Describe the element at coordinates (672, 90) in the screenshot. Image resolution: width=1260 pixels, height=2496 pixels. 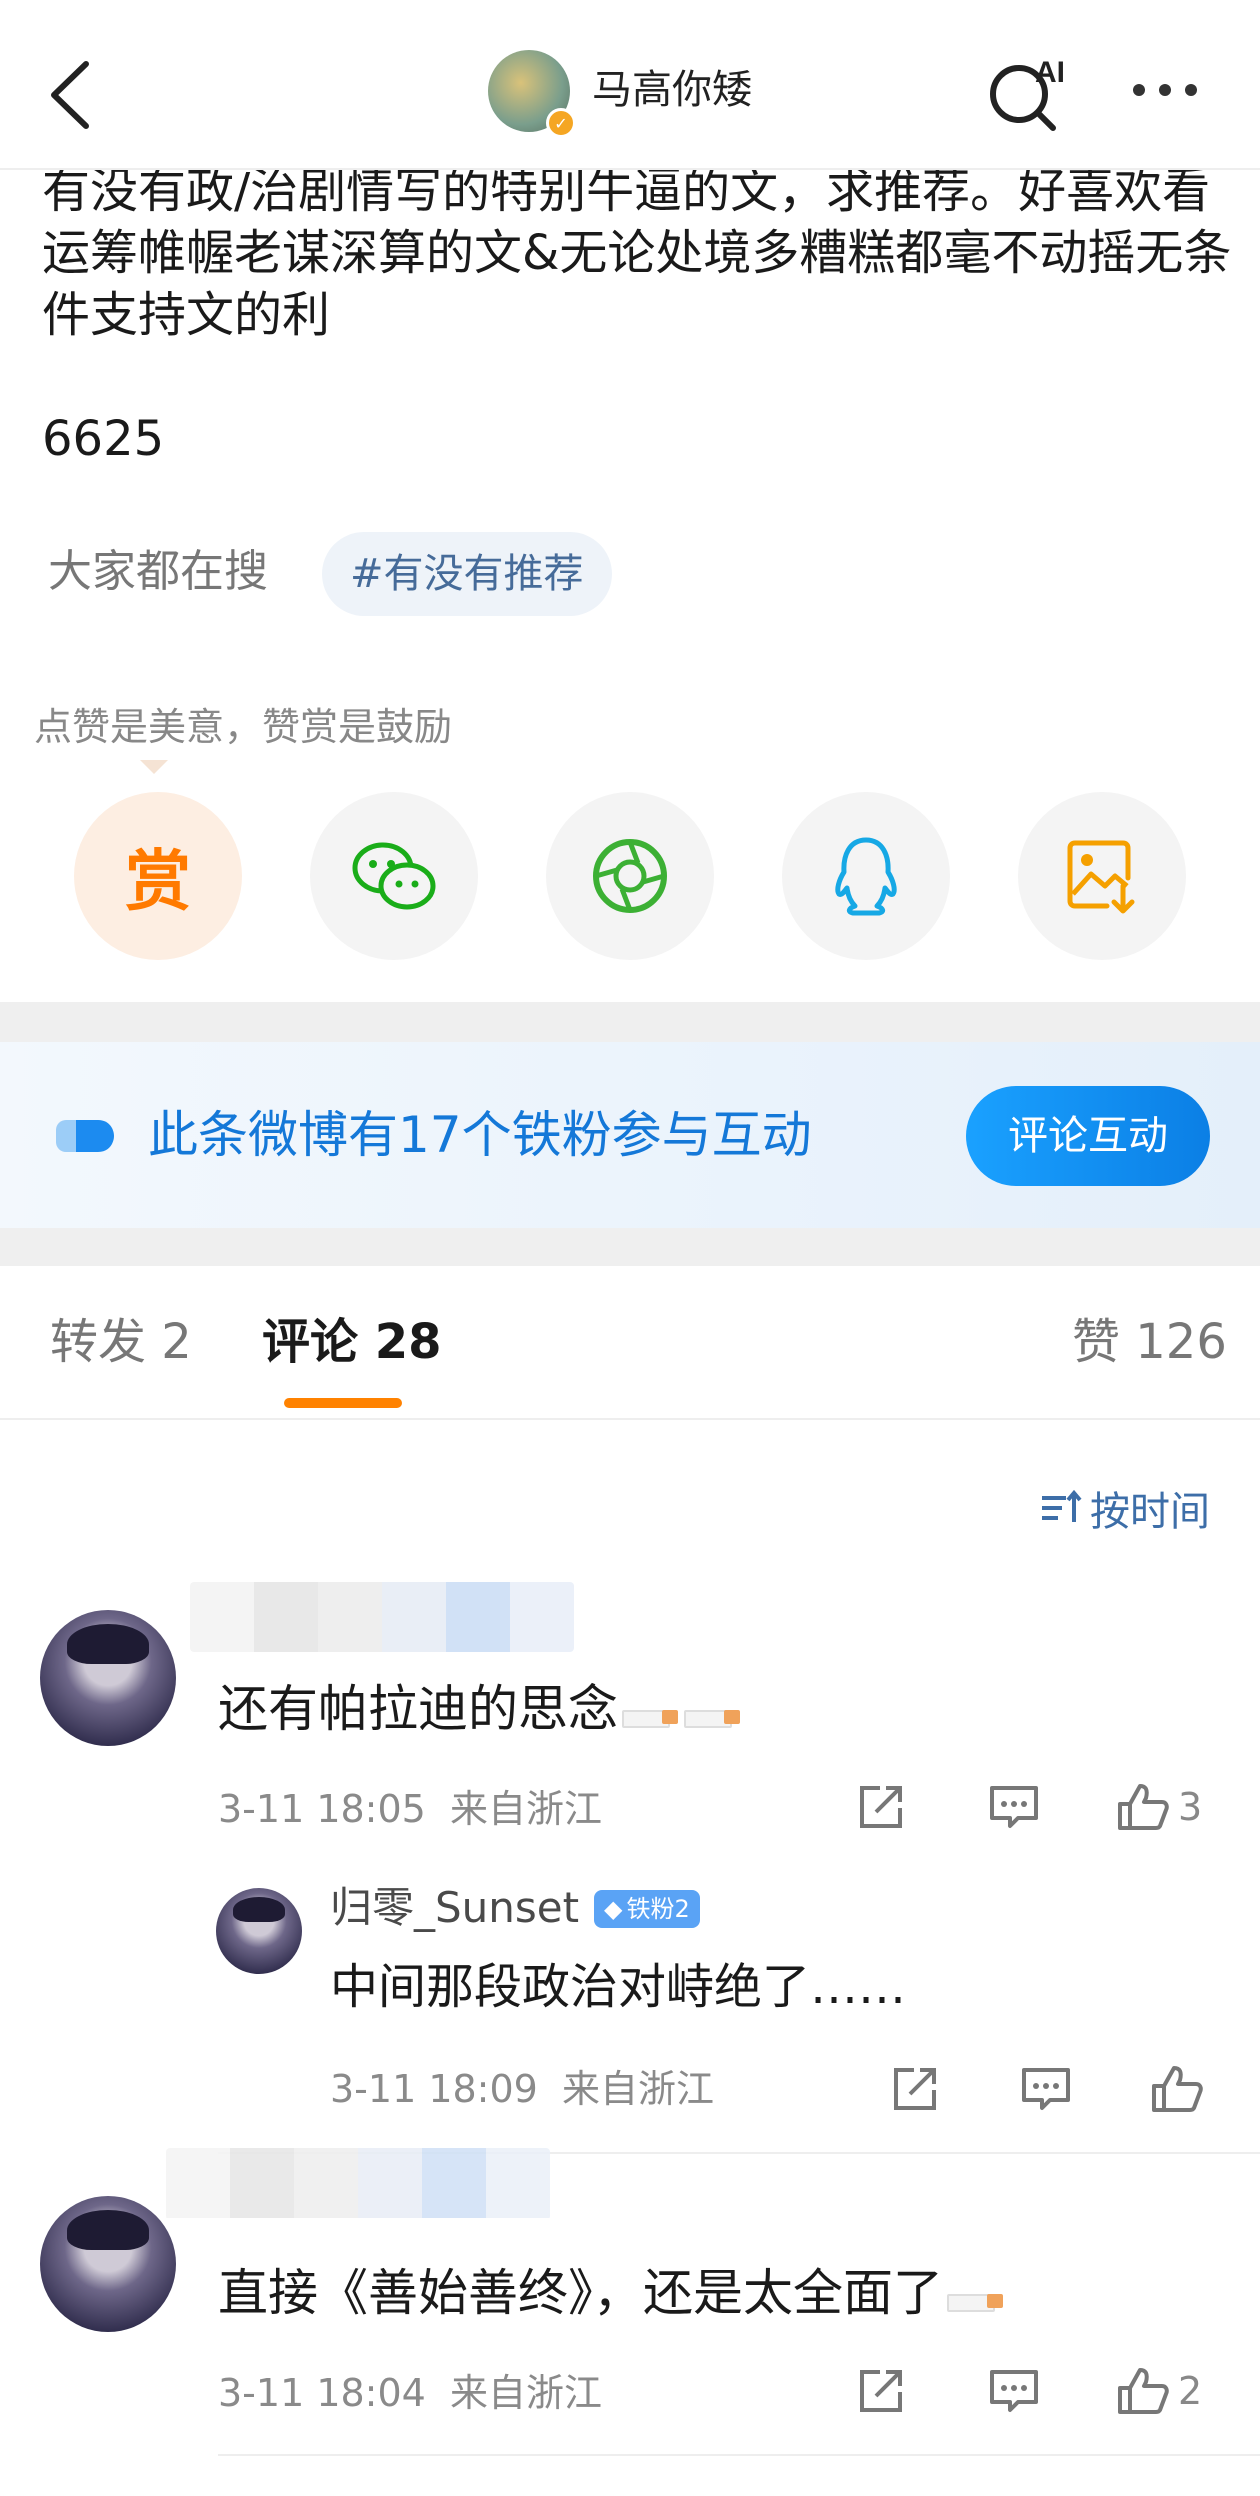
I see `author-name: 马高你矮` at that location.